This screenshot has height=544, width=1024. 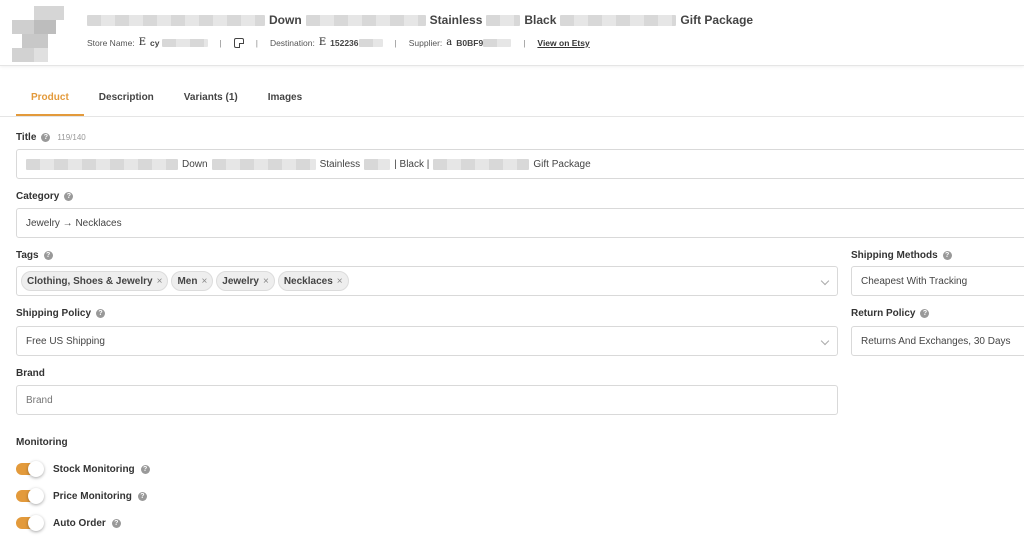 What do you see at coordinates (155, 42) in the screenshot?
I see `store-name-value: cy` at bounding box center [155, 42].